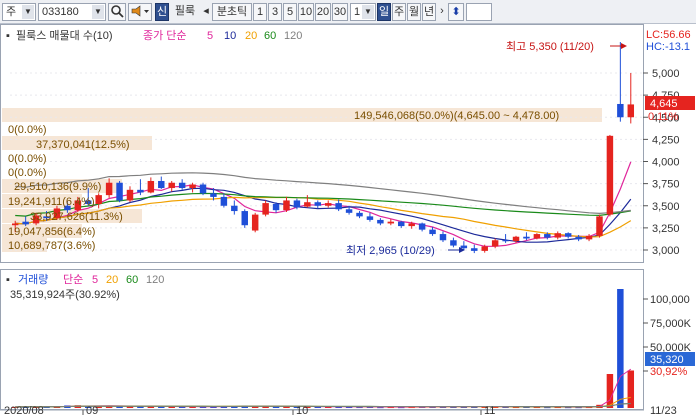  Describe the element at coordinates (456, 116) in the screenshot. I see `volume-profile-main-label: 149,546,068(50.0%)(4,645.00 ~ 4,478.00)` at that location.